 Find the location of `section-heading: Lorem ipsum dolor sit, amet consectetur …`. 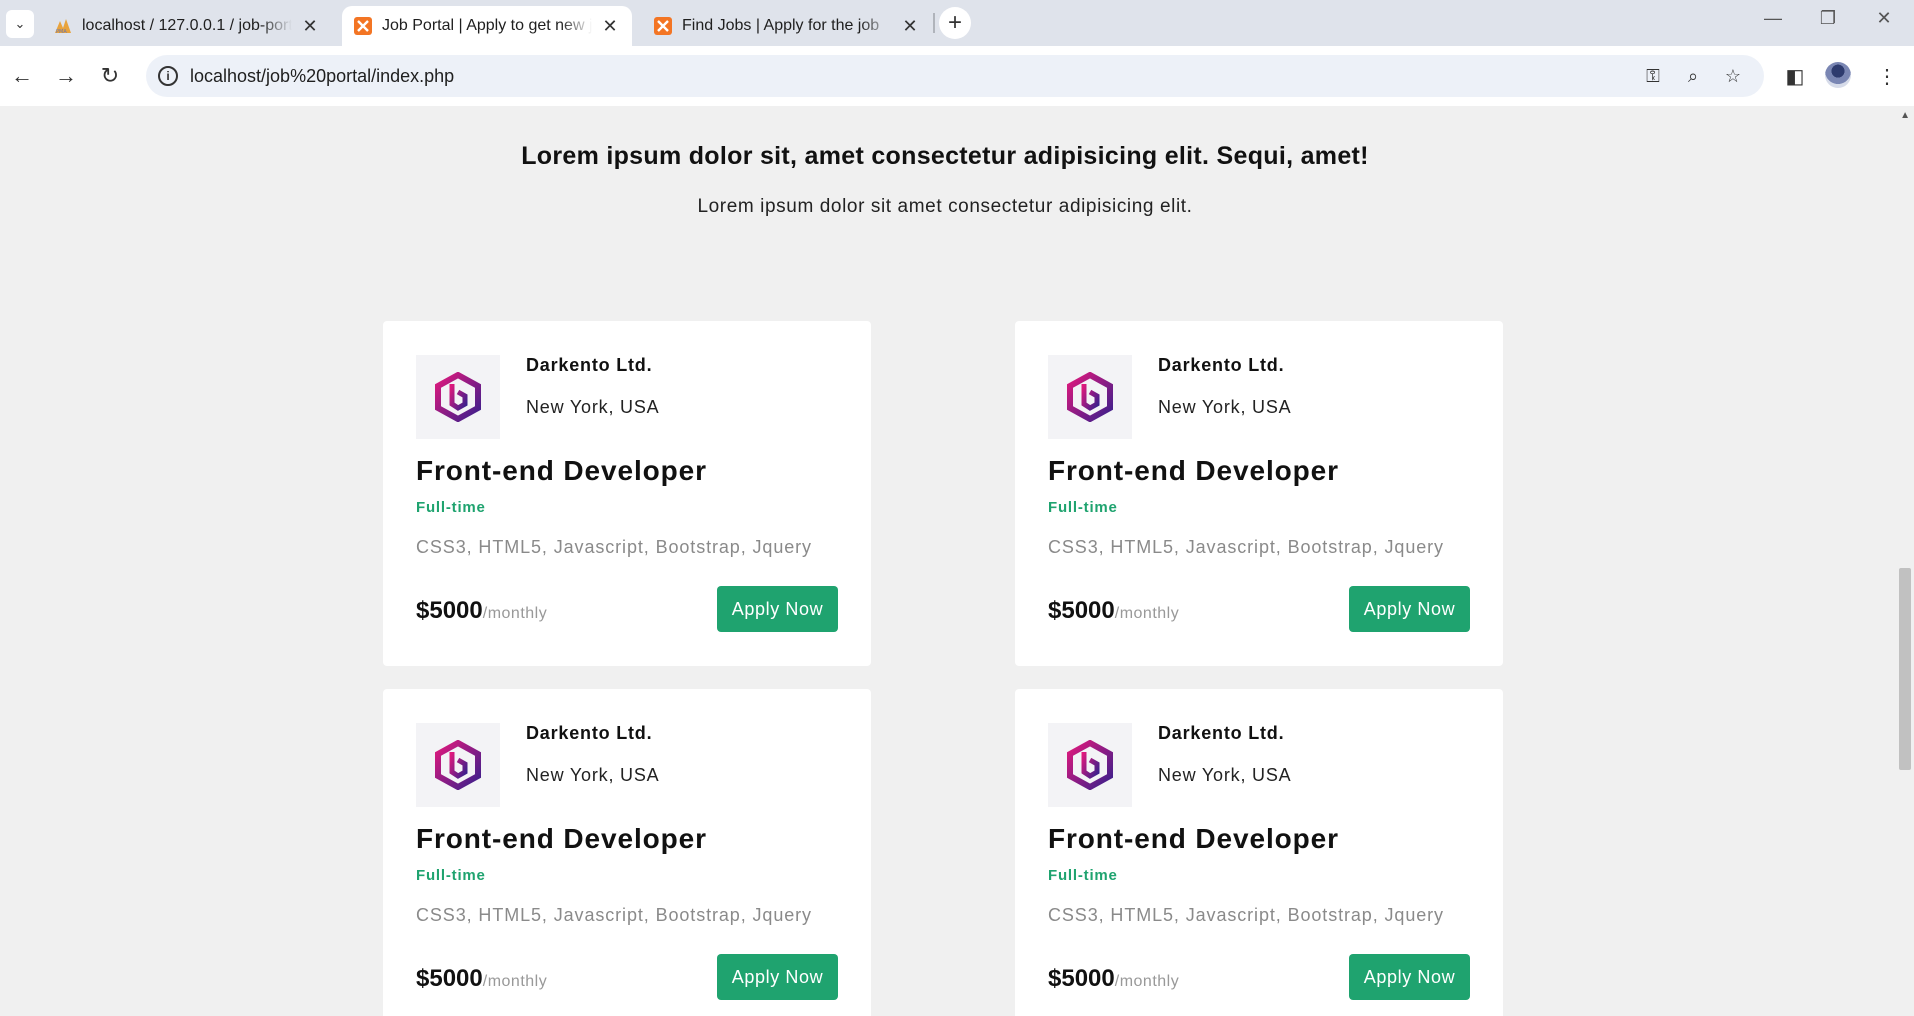

section-heading: Lorem ipsum dolor sit, amet consectetur … is located at coordinates (945, 156).